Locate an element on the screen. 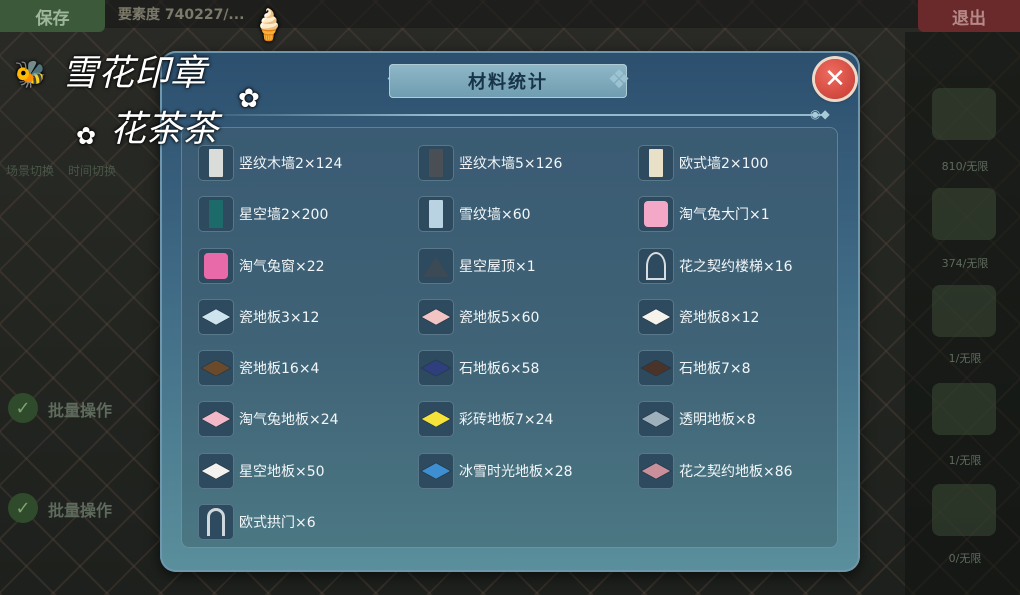  exit-button: 退出 is located at coordinates (969, 16).